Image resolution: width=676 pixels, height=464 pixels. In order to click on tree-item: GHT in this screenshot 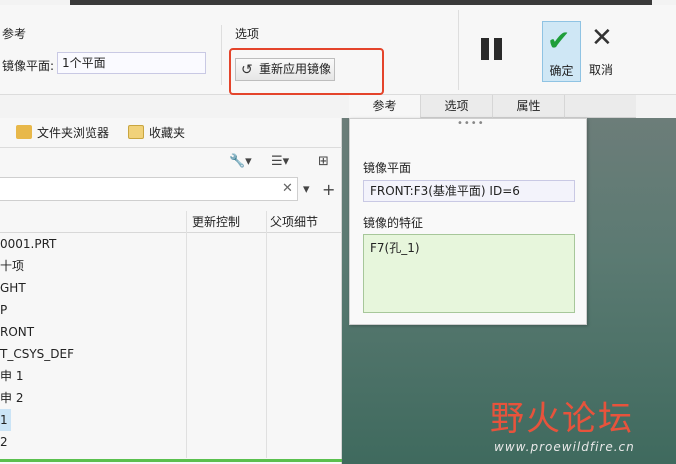, I will do `click(13, 288)`.